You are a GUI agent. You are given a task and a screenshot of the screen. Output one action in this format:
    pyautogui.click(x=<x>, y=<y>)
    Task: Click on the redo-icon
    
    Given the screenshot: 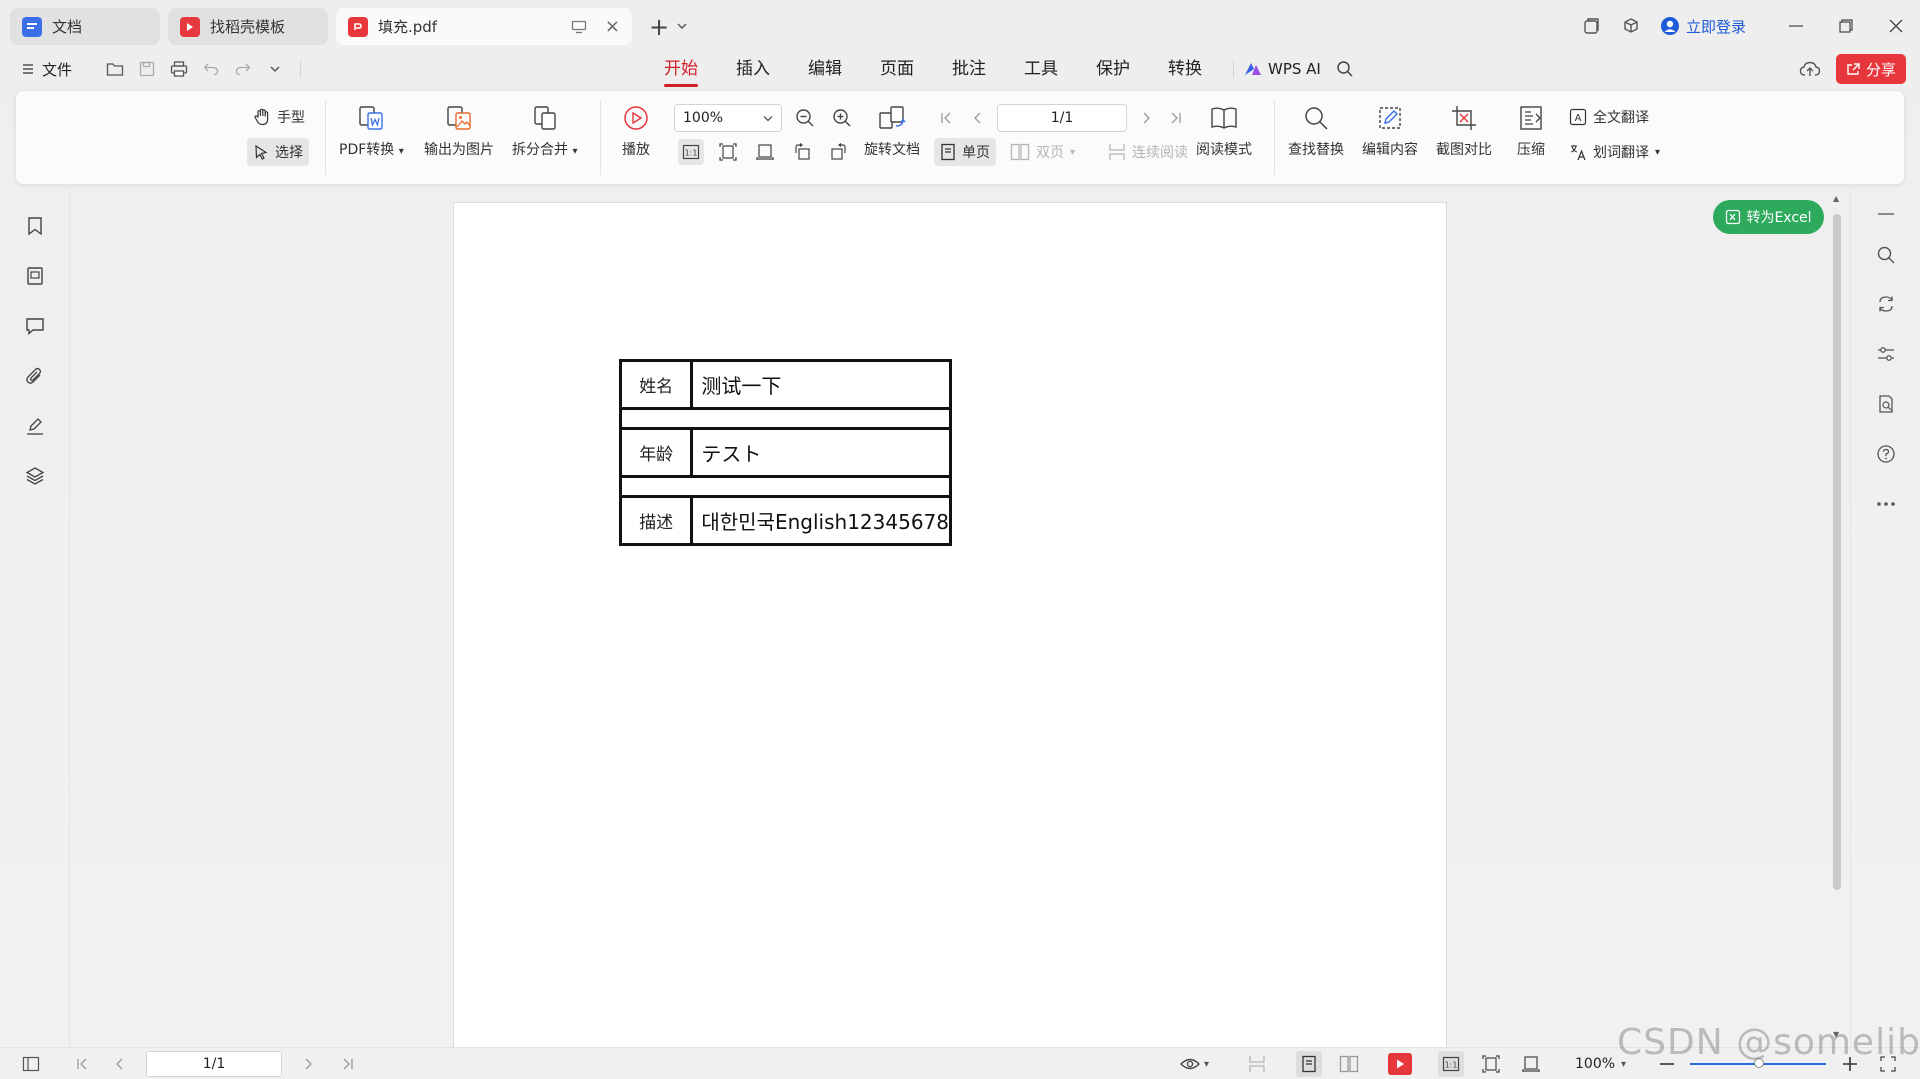 What is the action you would take?
    pyautogui.click(x=243, y=69)
    